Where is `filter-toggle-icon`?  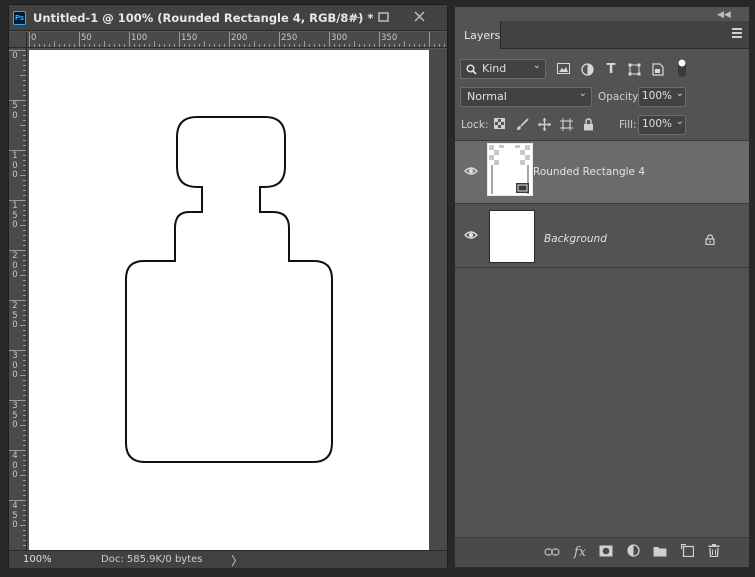
filter-toggle-icon is located at coordinates (682, 69).